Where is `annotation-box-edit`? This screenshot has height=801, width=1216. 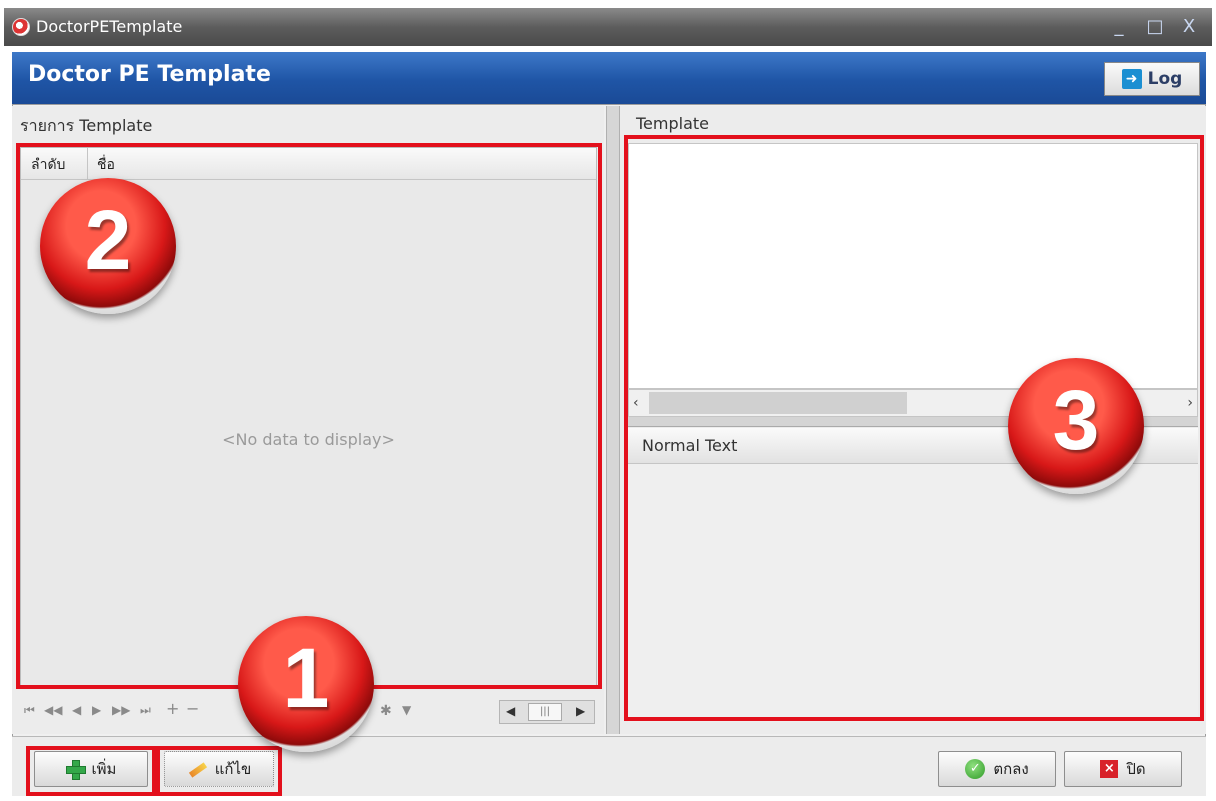
annotation-box-edit is located at coordinates (219, 771).